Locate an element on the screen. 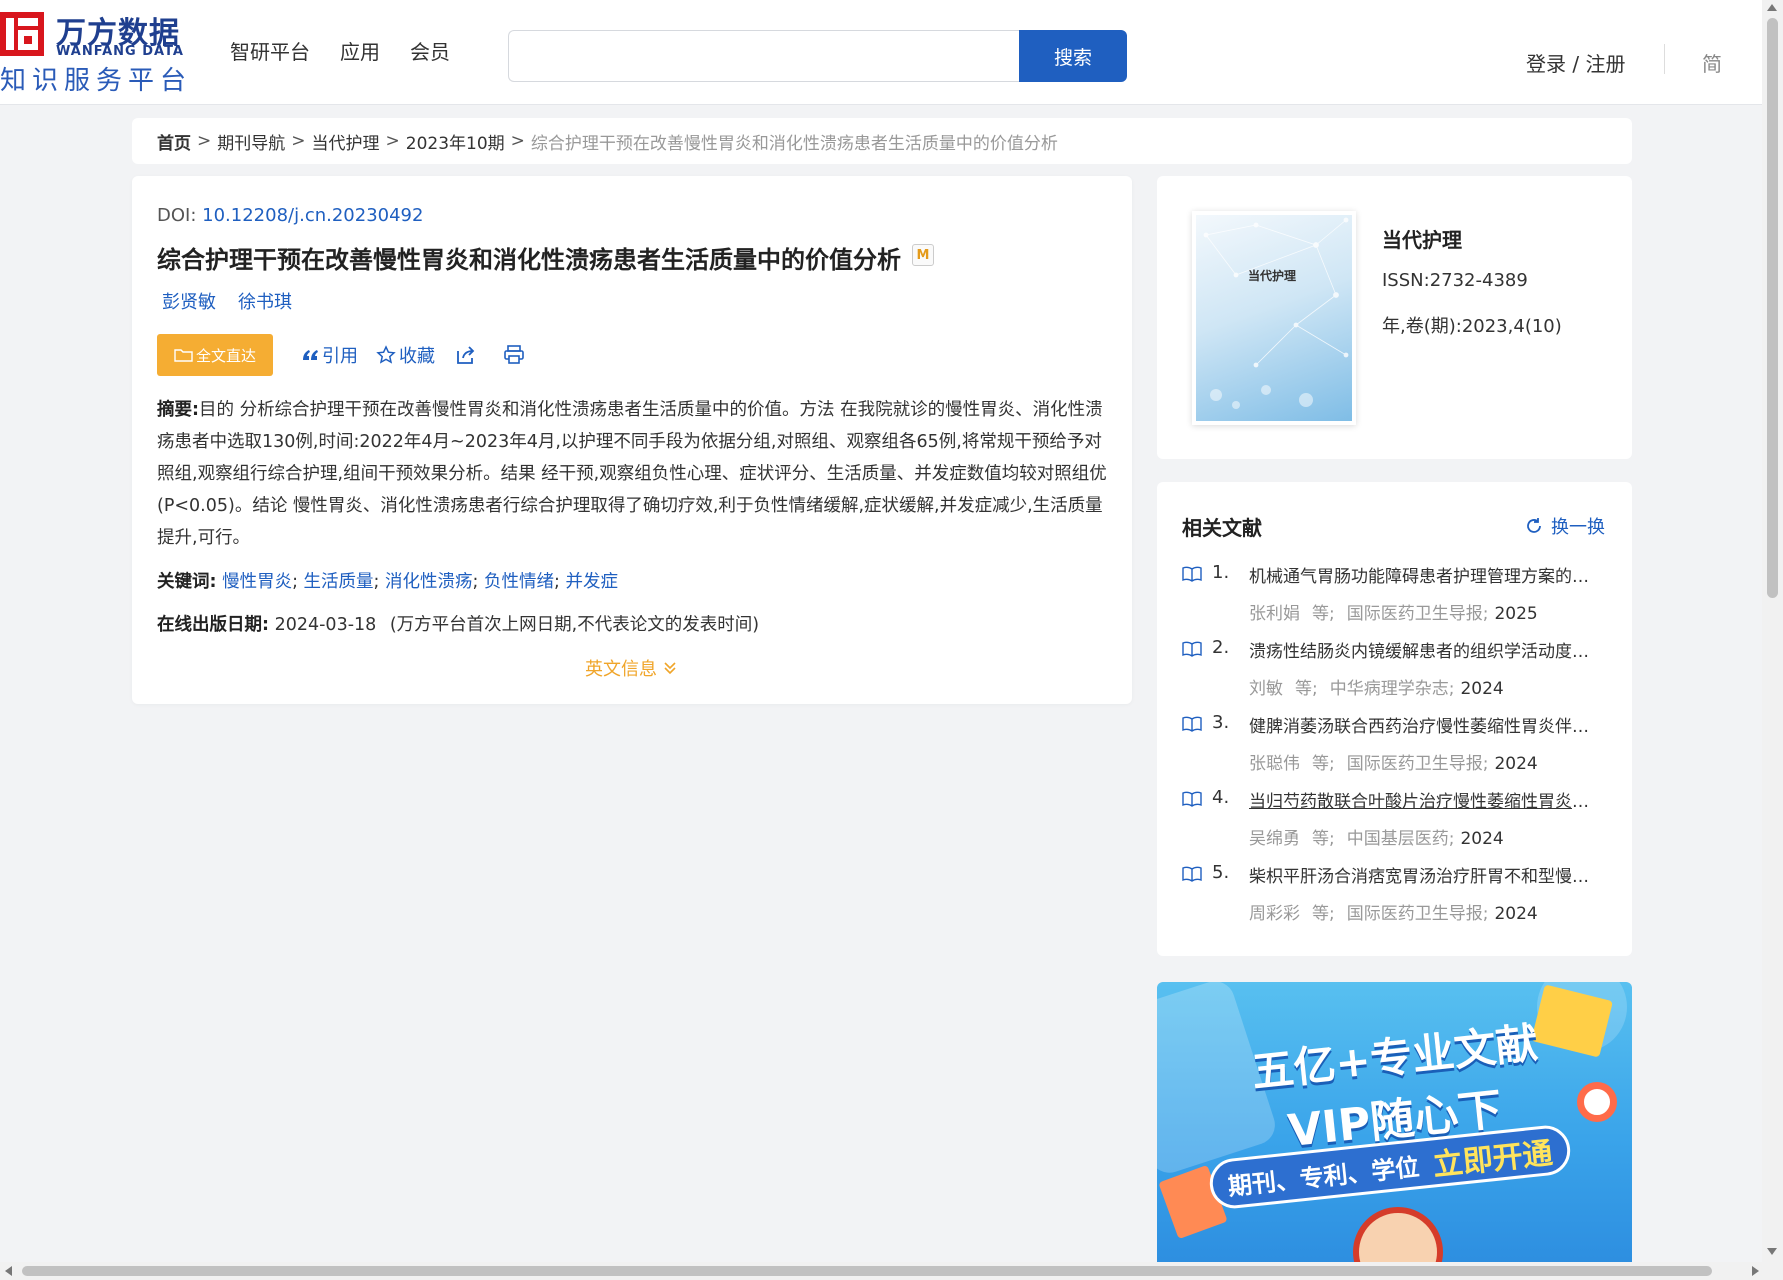 The height and width of the screenshot is (1280, 1783). keywords: 关键词: 慢性胃炎; 生活质量; 消化性溃疡; 负性情绪; 并发症 is located at coordinates (387, 582).